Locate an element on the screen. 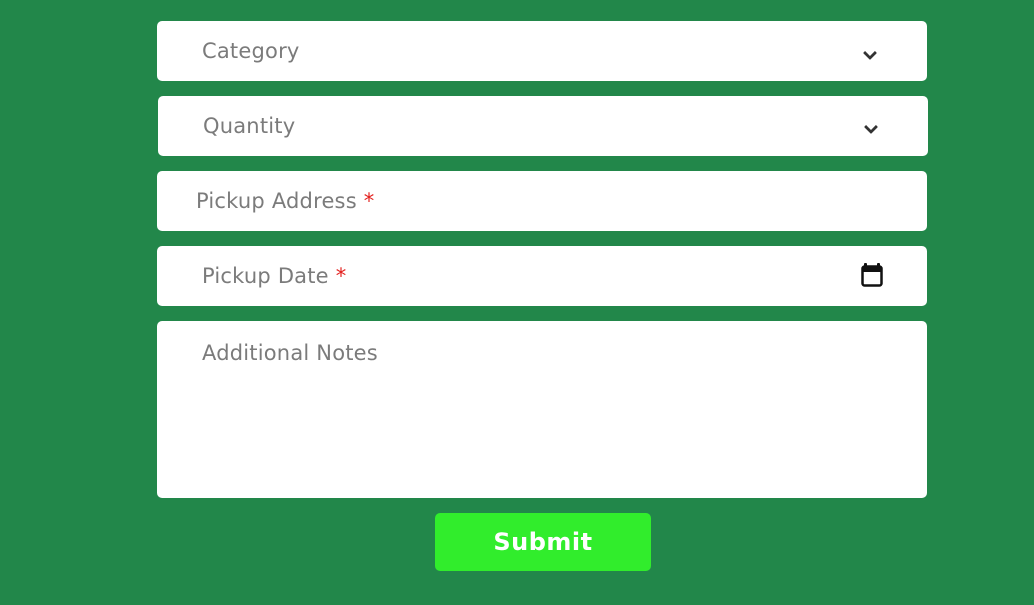  quantity-select: Quantity is located at coordinates (543, 126).